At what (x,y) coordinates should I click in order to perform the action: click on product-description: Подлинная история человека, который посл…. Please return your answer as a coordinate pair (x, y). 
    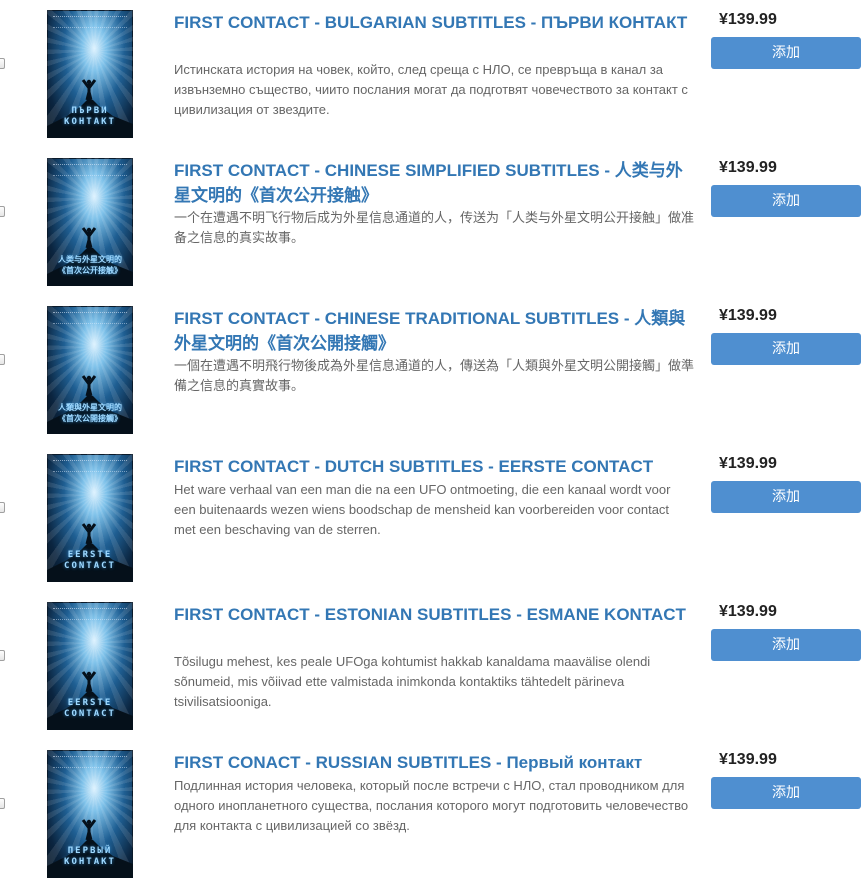
    Looking at the image, I should click on (431, 805).